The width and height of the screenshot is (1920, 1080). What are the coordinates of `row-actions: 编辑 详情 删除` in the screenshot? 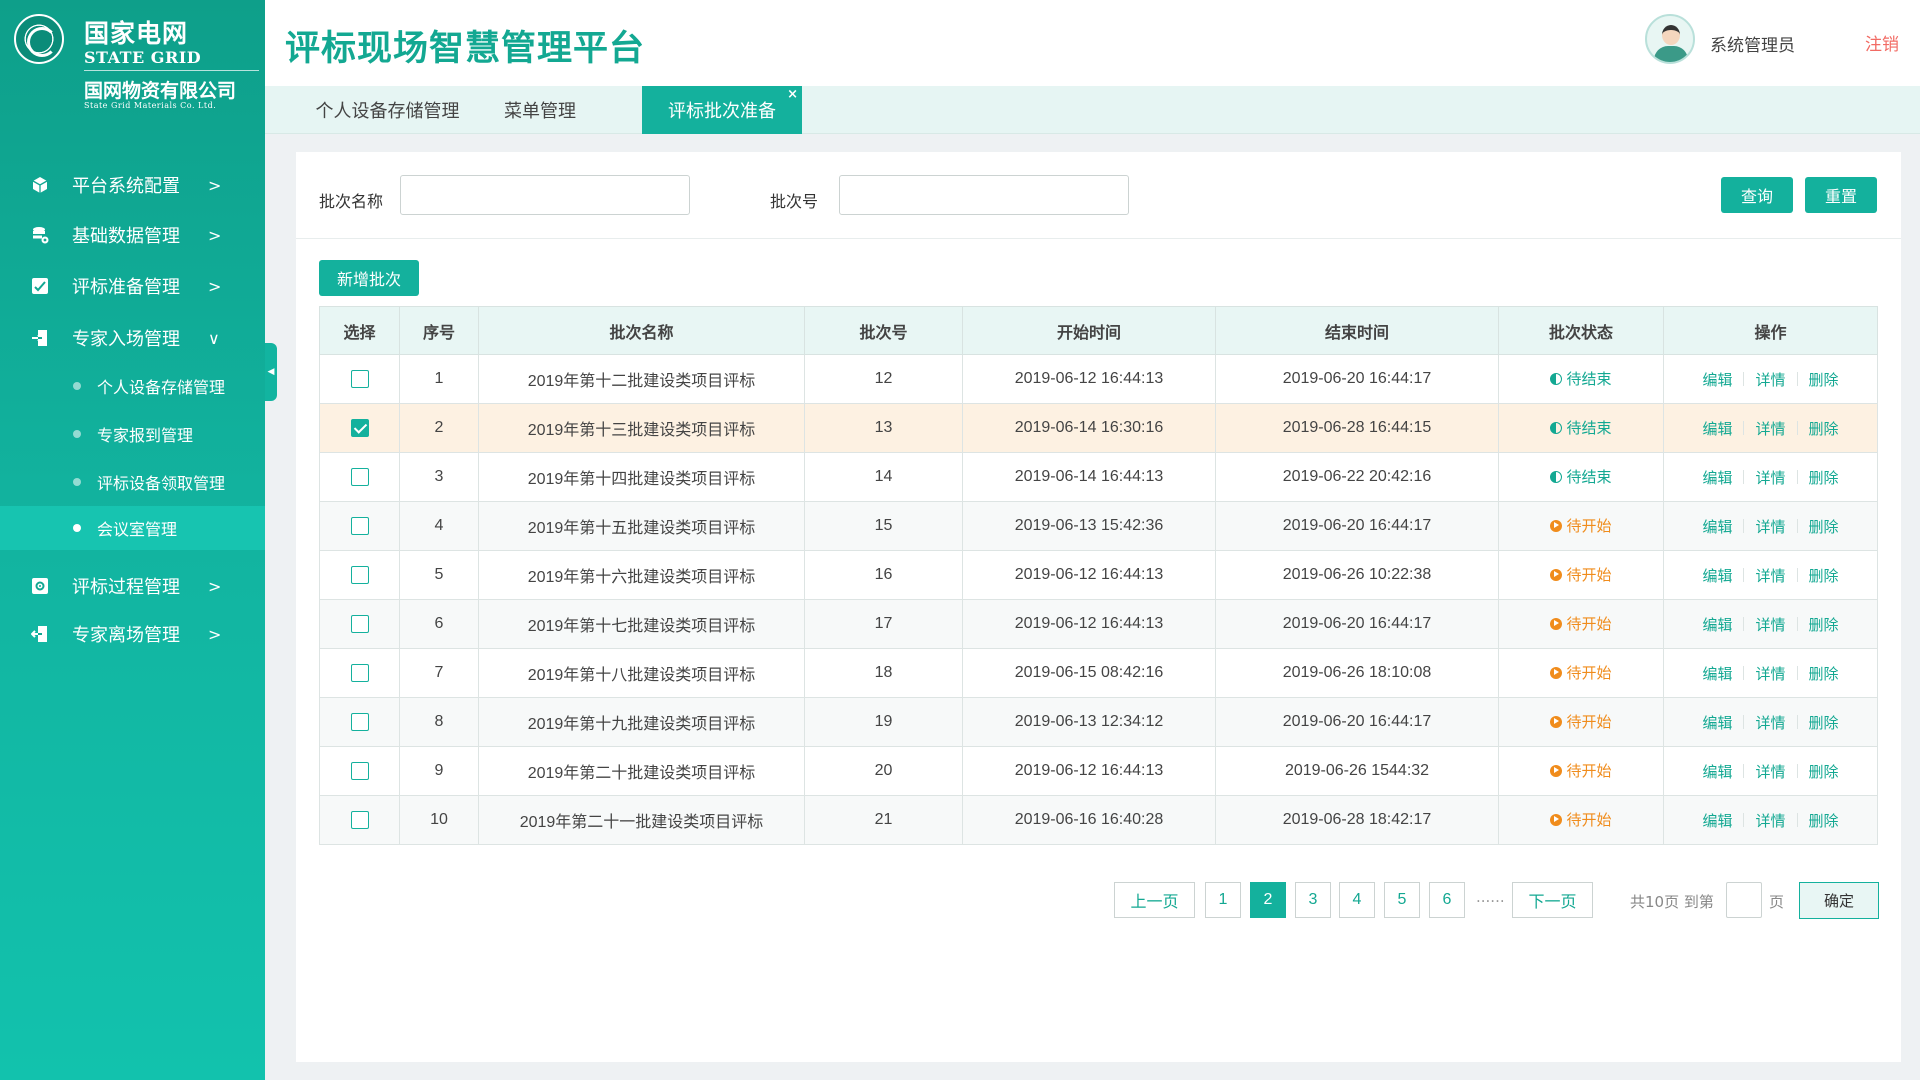 It's located at (1770, 673).